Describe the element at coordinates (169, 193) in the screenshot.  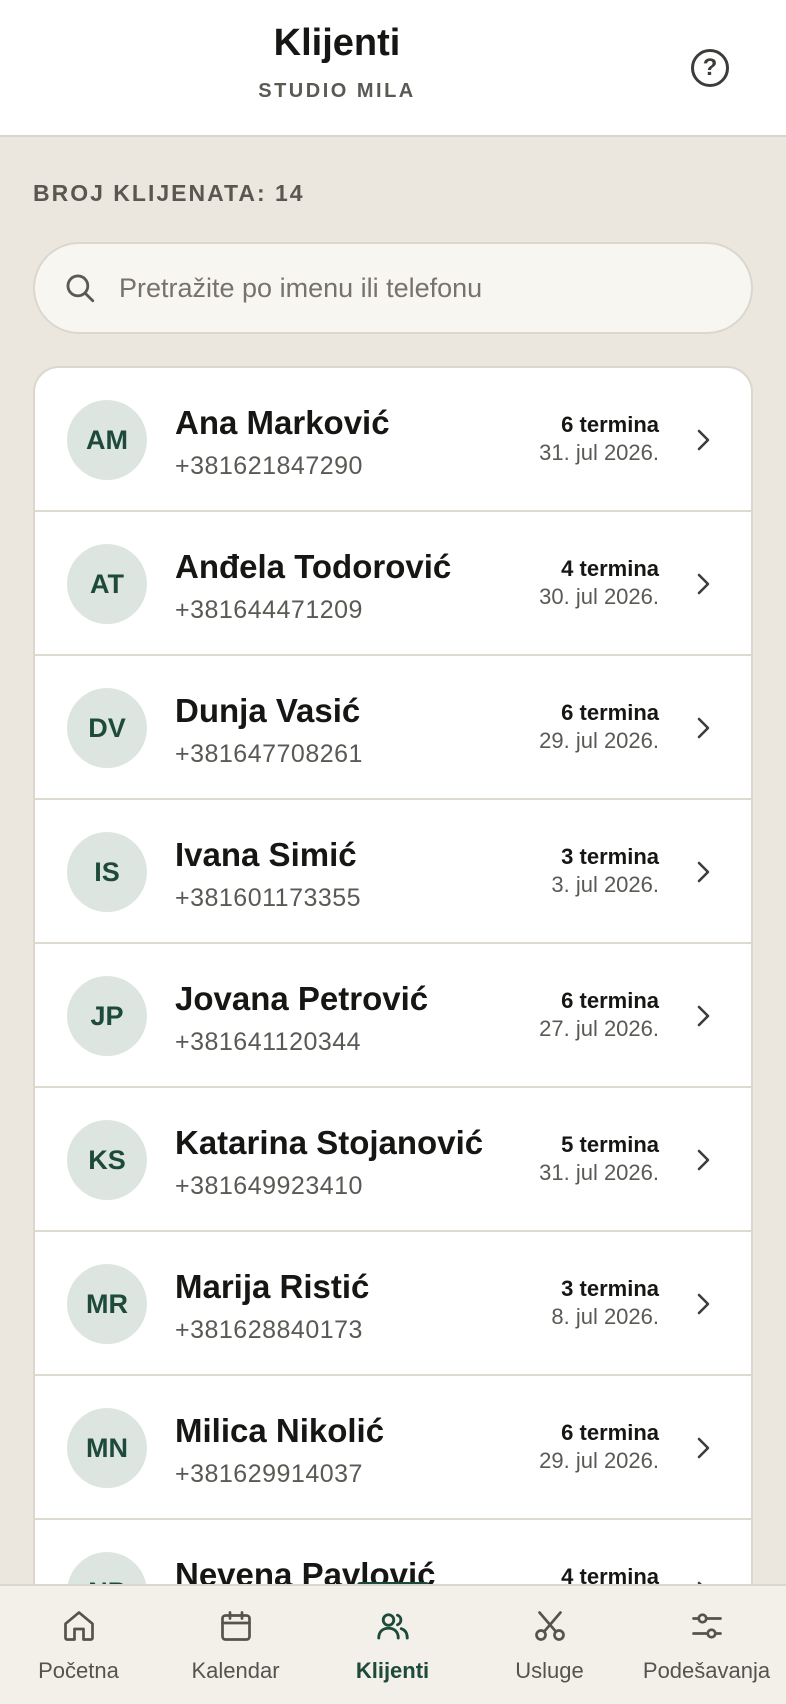
I see `client-count: BROJ KLIJENATA: 14` at that location.